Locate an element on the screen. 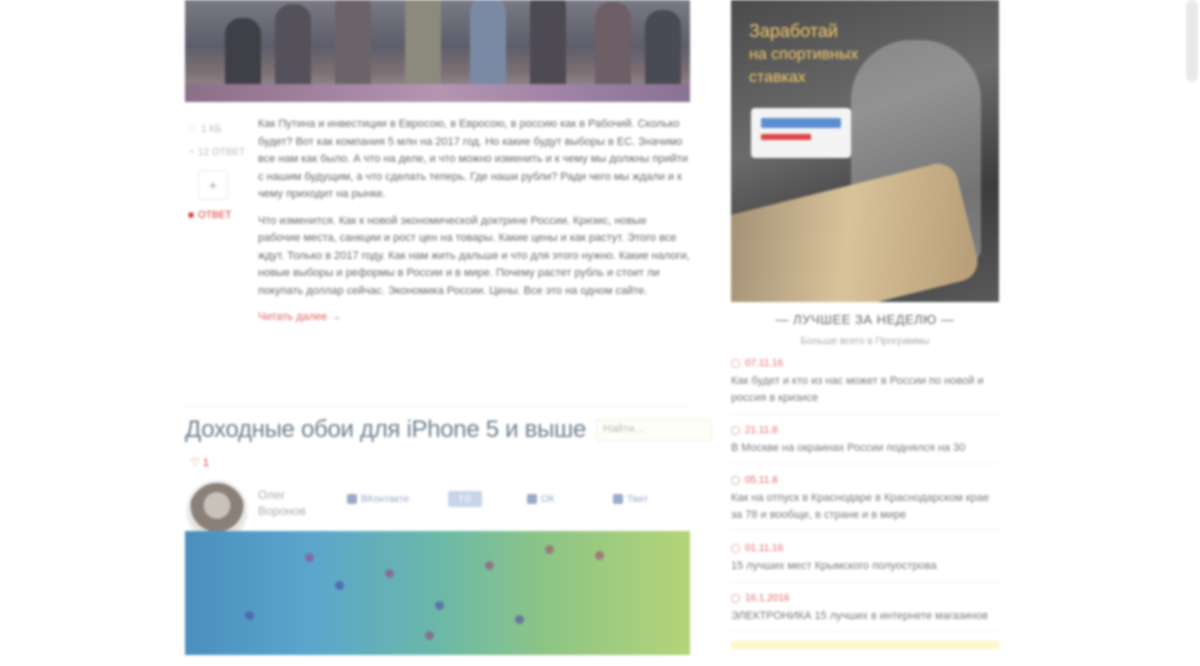  plus-icon: + is located at coordinates (213, 185).